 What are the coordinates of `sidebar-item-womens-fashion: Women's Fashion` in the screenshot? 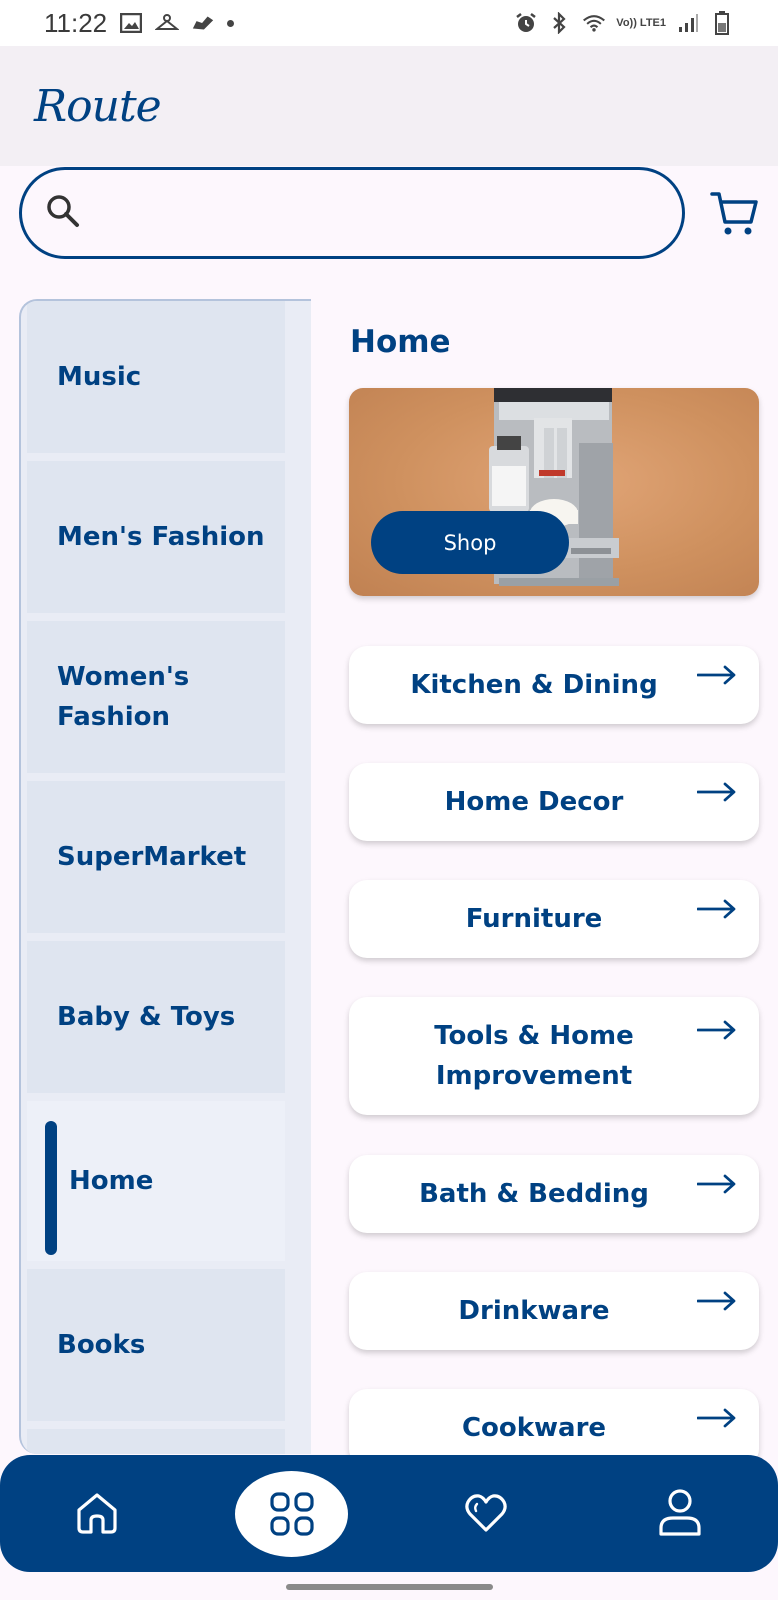 It's located at (156, 697).